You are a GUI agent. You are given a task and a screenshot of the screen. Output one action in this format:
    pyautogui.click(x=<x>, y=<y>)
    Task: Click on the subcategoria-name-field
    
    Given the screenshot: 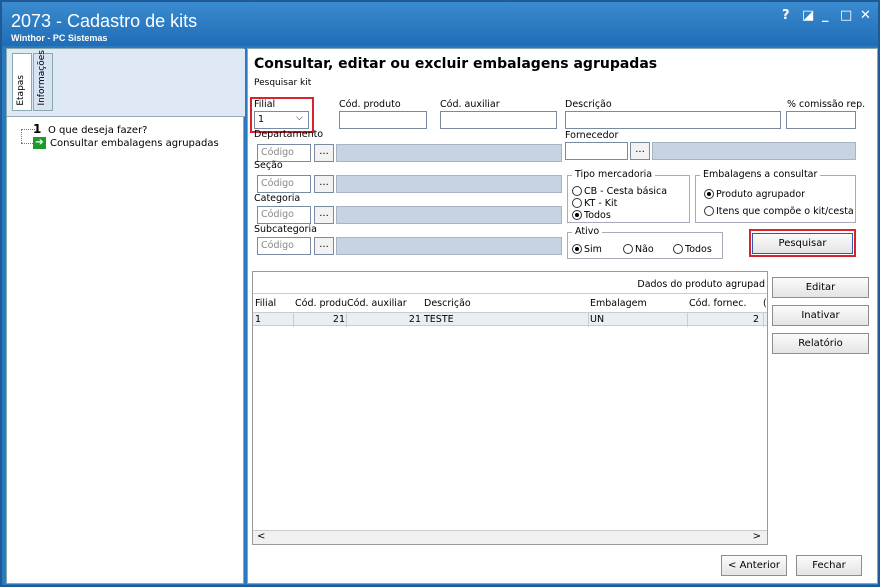 What is the action you would take?
    pyautogui.click(x=449, y=246)
    